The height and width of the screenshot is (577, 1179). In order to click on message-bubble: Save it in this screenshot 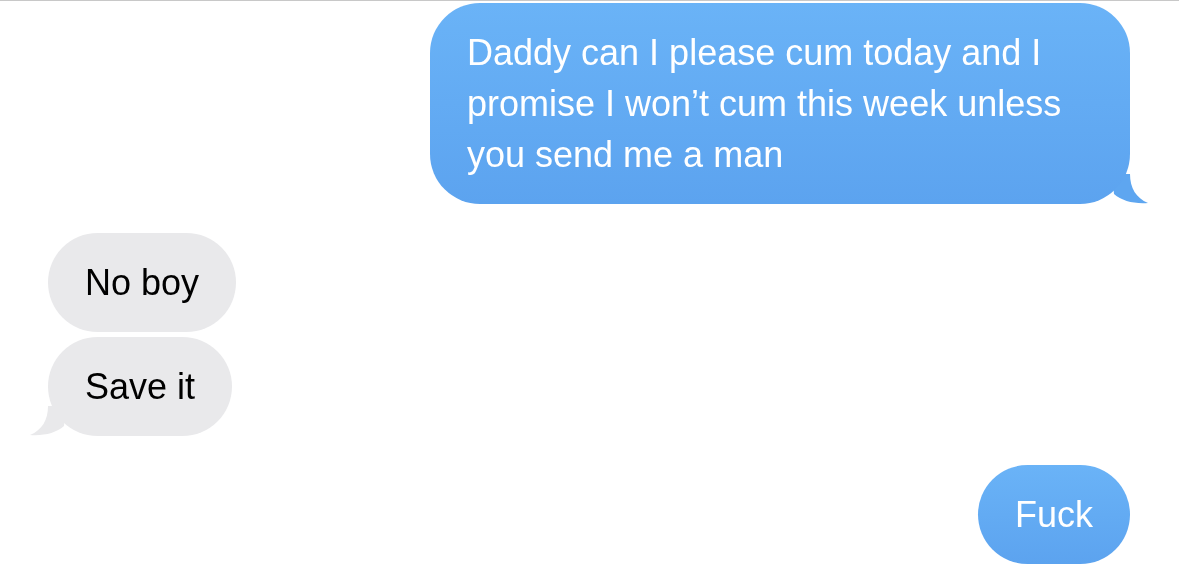, I will do `click(140, 386)`.